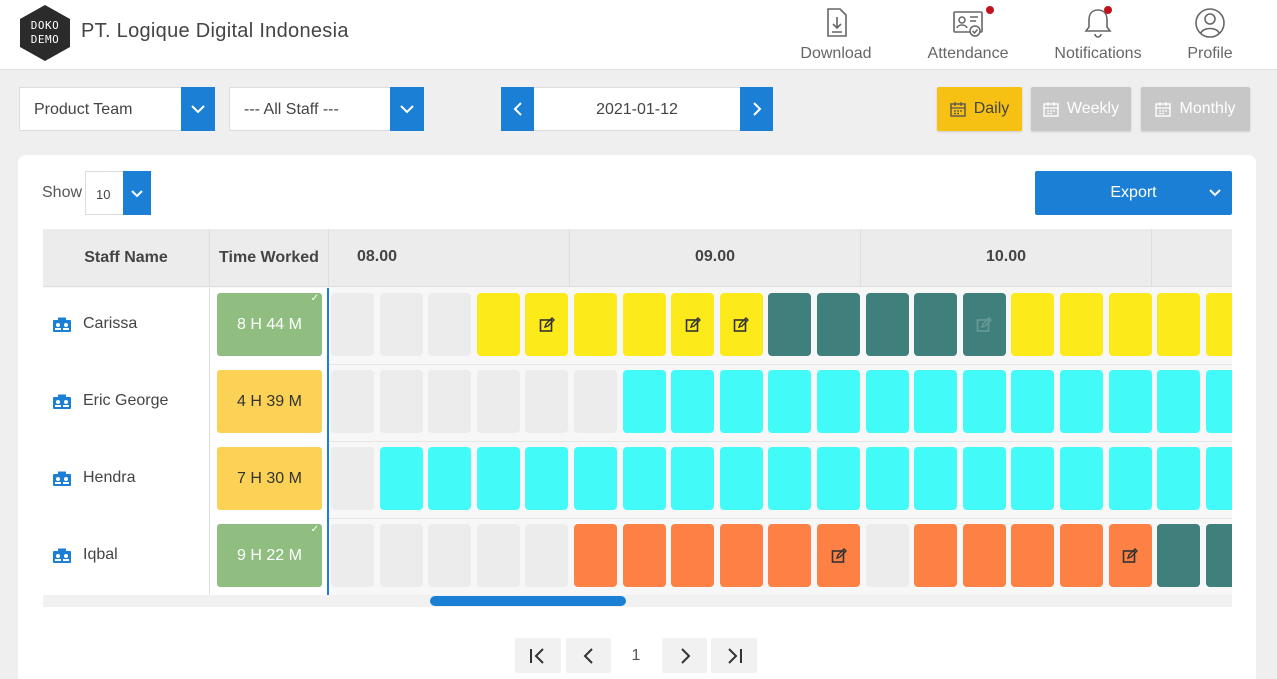  I want to click on nav-download: Download, so click(836, 35).